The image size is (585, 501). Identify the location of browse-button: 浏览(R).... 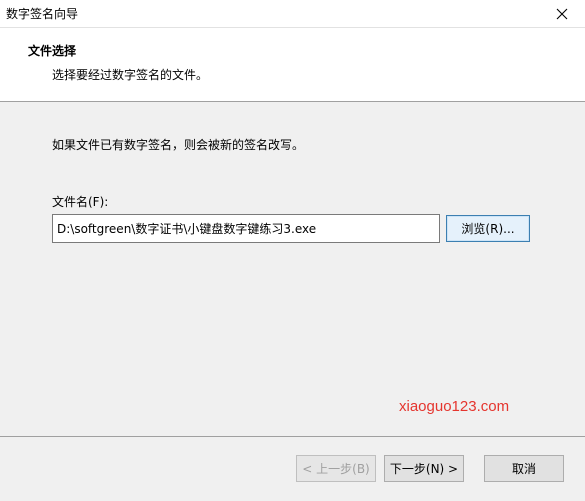
(488, 228).